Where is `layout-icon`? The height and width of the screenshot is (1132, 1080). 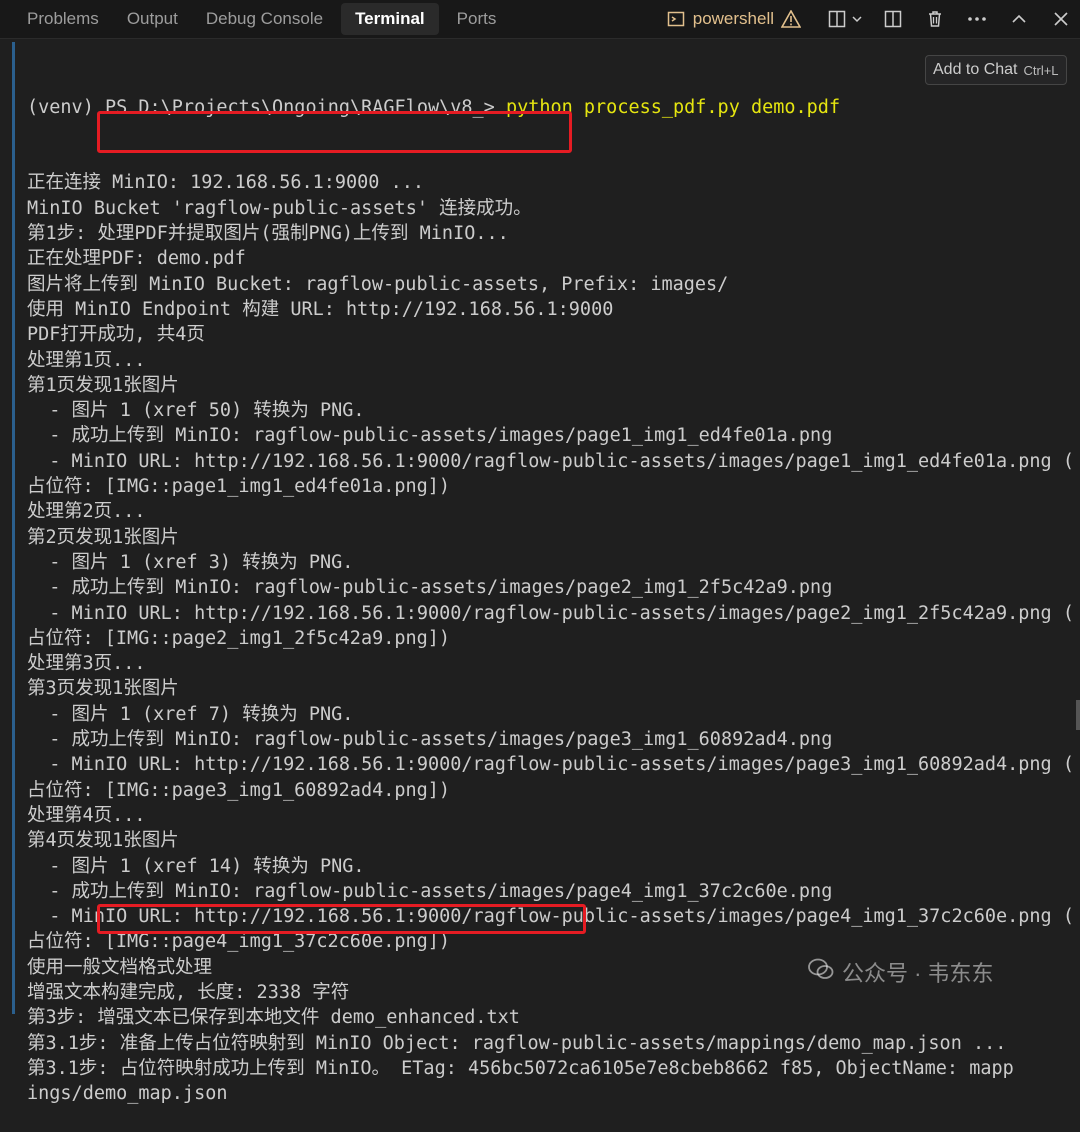 layout-icon is located at coordinates (893, 19).